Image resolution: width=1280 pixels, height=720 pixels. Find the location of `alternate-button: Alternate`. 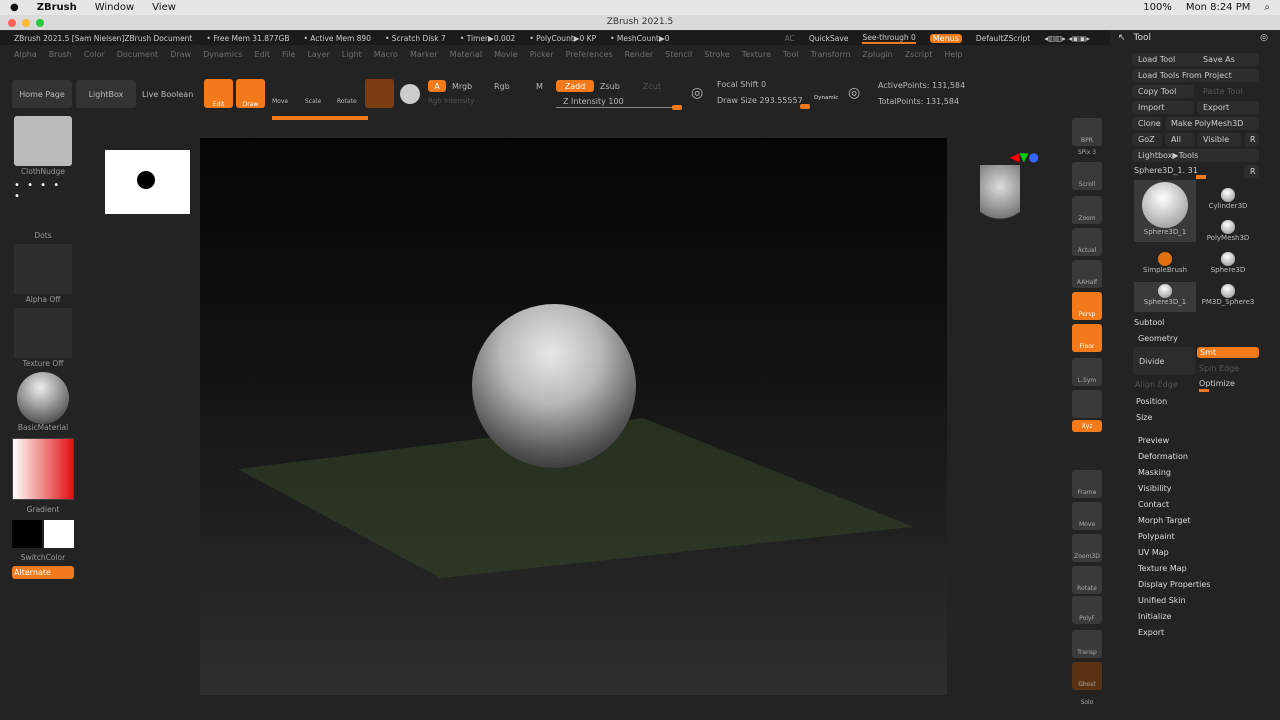

alternate-button: Alternate is located at coordinates (43, 572).